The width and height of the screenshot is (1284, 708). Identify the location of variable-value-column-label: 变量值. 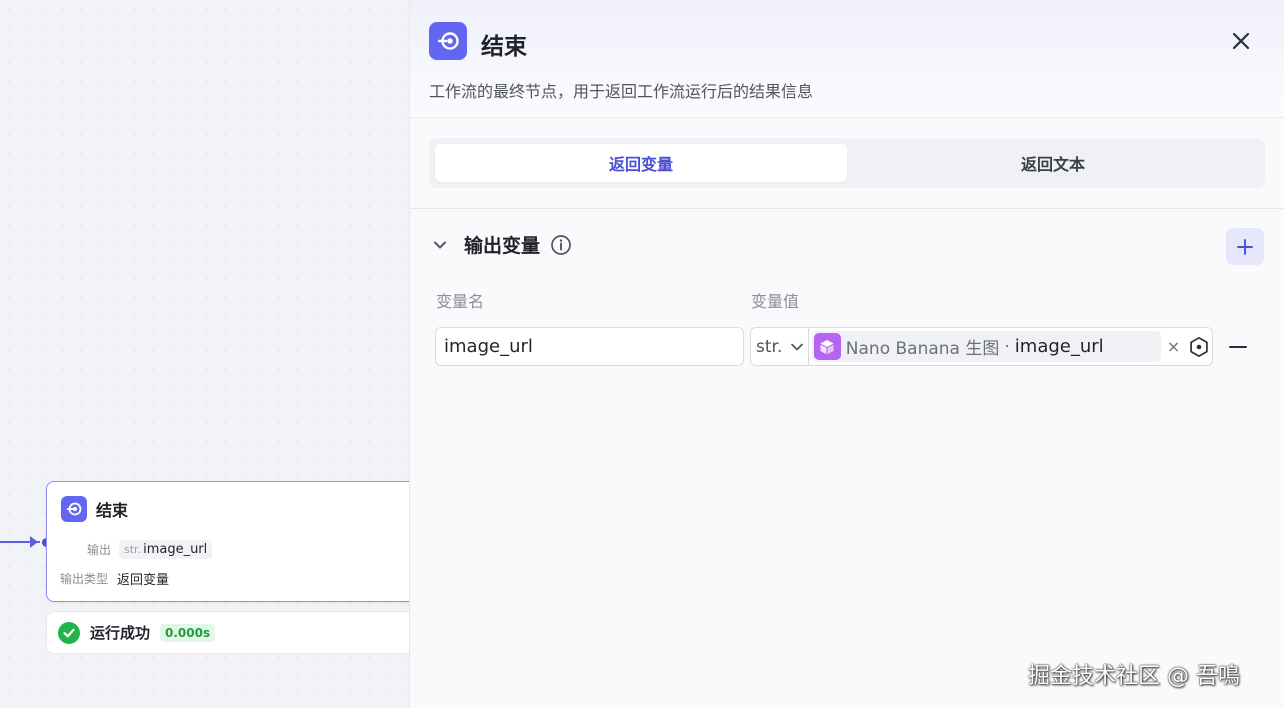
(775, 301).